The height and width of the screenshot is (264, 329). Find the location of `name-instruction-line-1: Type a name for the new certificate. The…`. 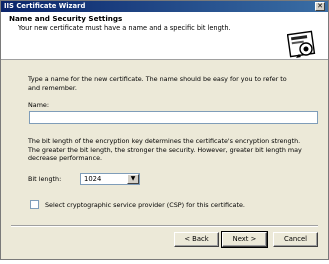

name-instruction-line-1: Type a name for the new certificate. The… is located at coordinates (157, 79).